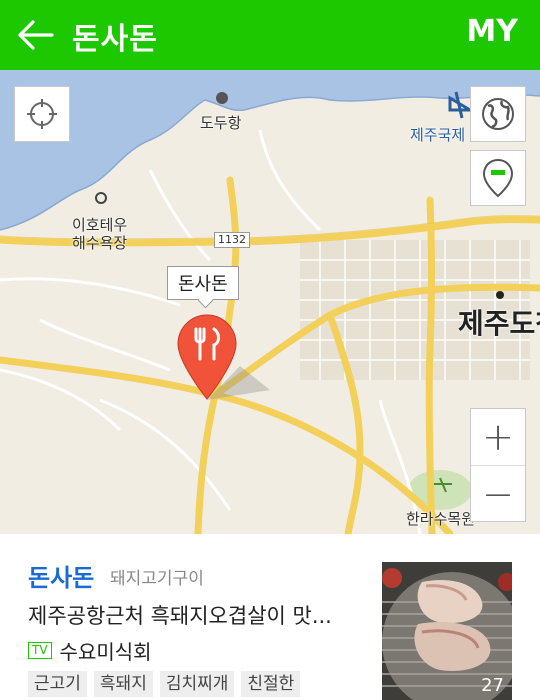 The image size is (540, 700). What do you see at coordinates (492, 685) in the screenshot?
I see `photo-count: 27` at bounding box center [492, 685].